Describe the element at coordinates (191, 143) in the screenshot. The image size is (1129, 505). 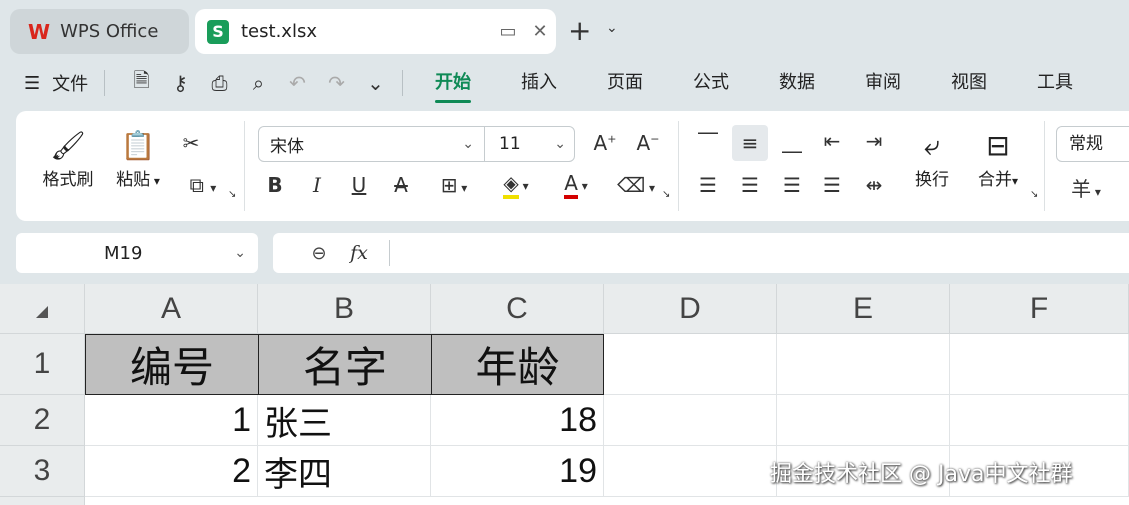
I see `cut-icon: ✂` at that location.